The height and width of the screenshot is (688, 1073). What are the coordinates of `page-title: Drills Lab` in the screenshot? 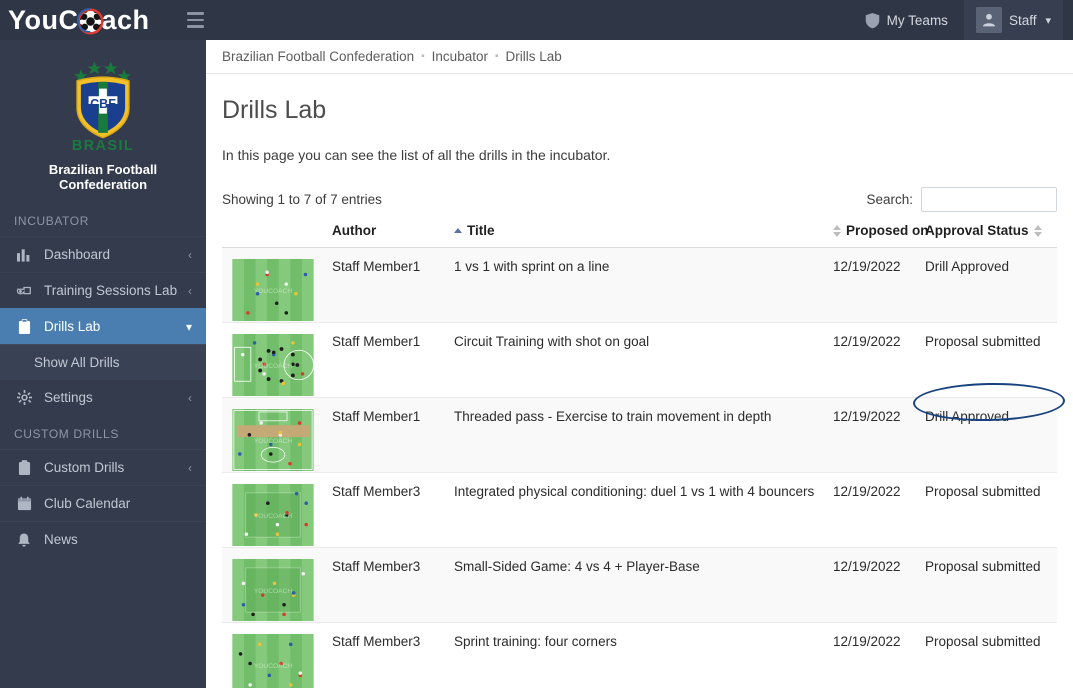 It's located at (274, 110).